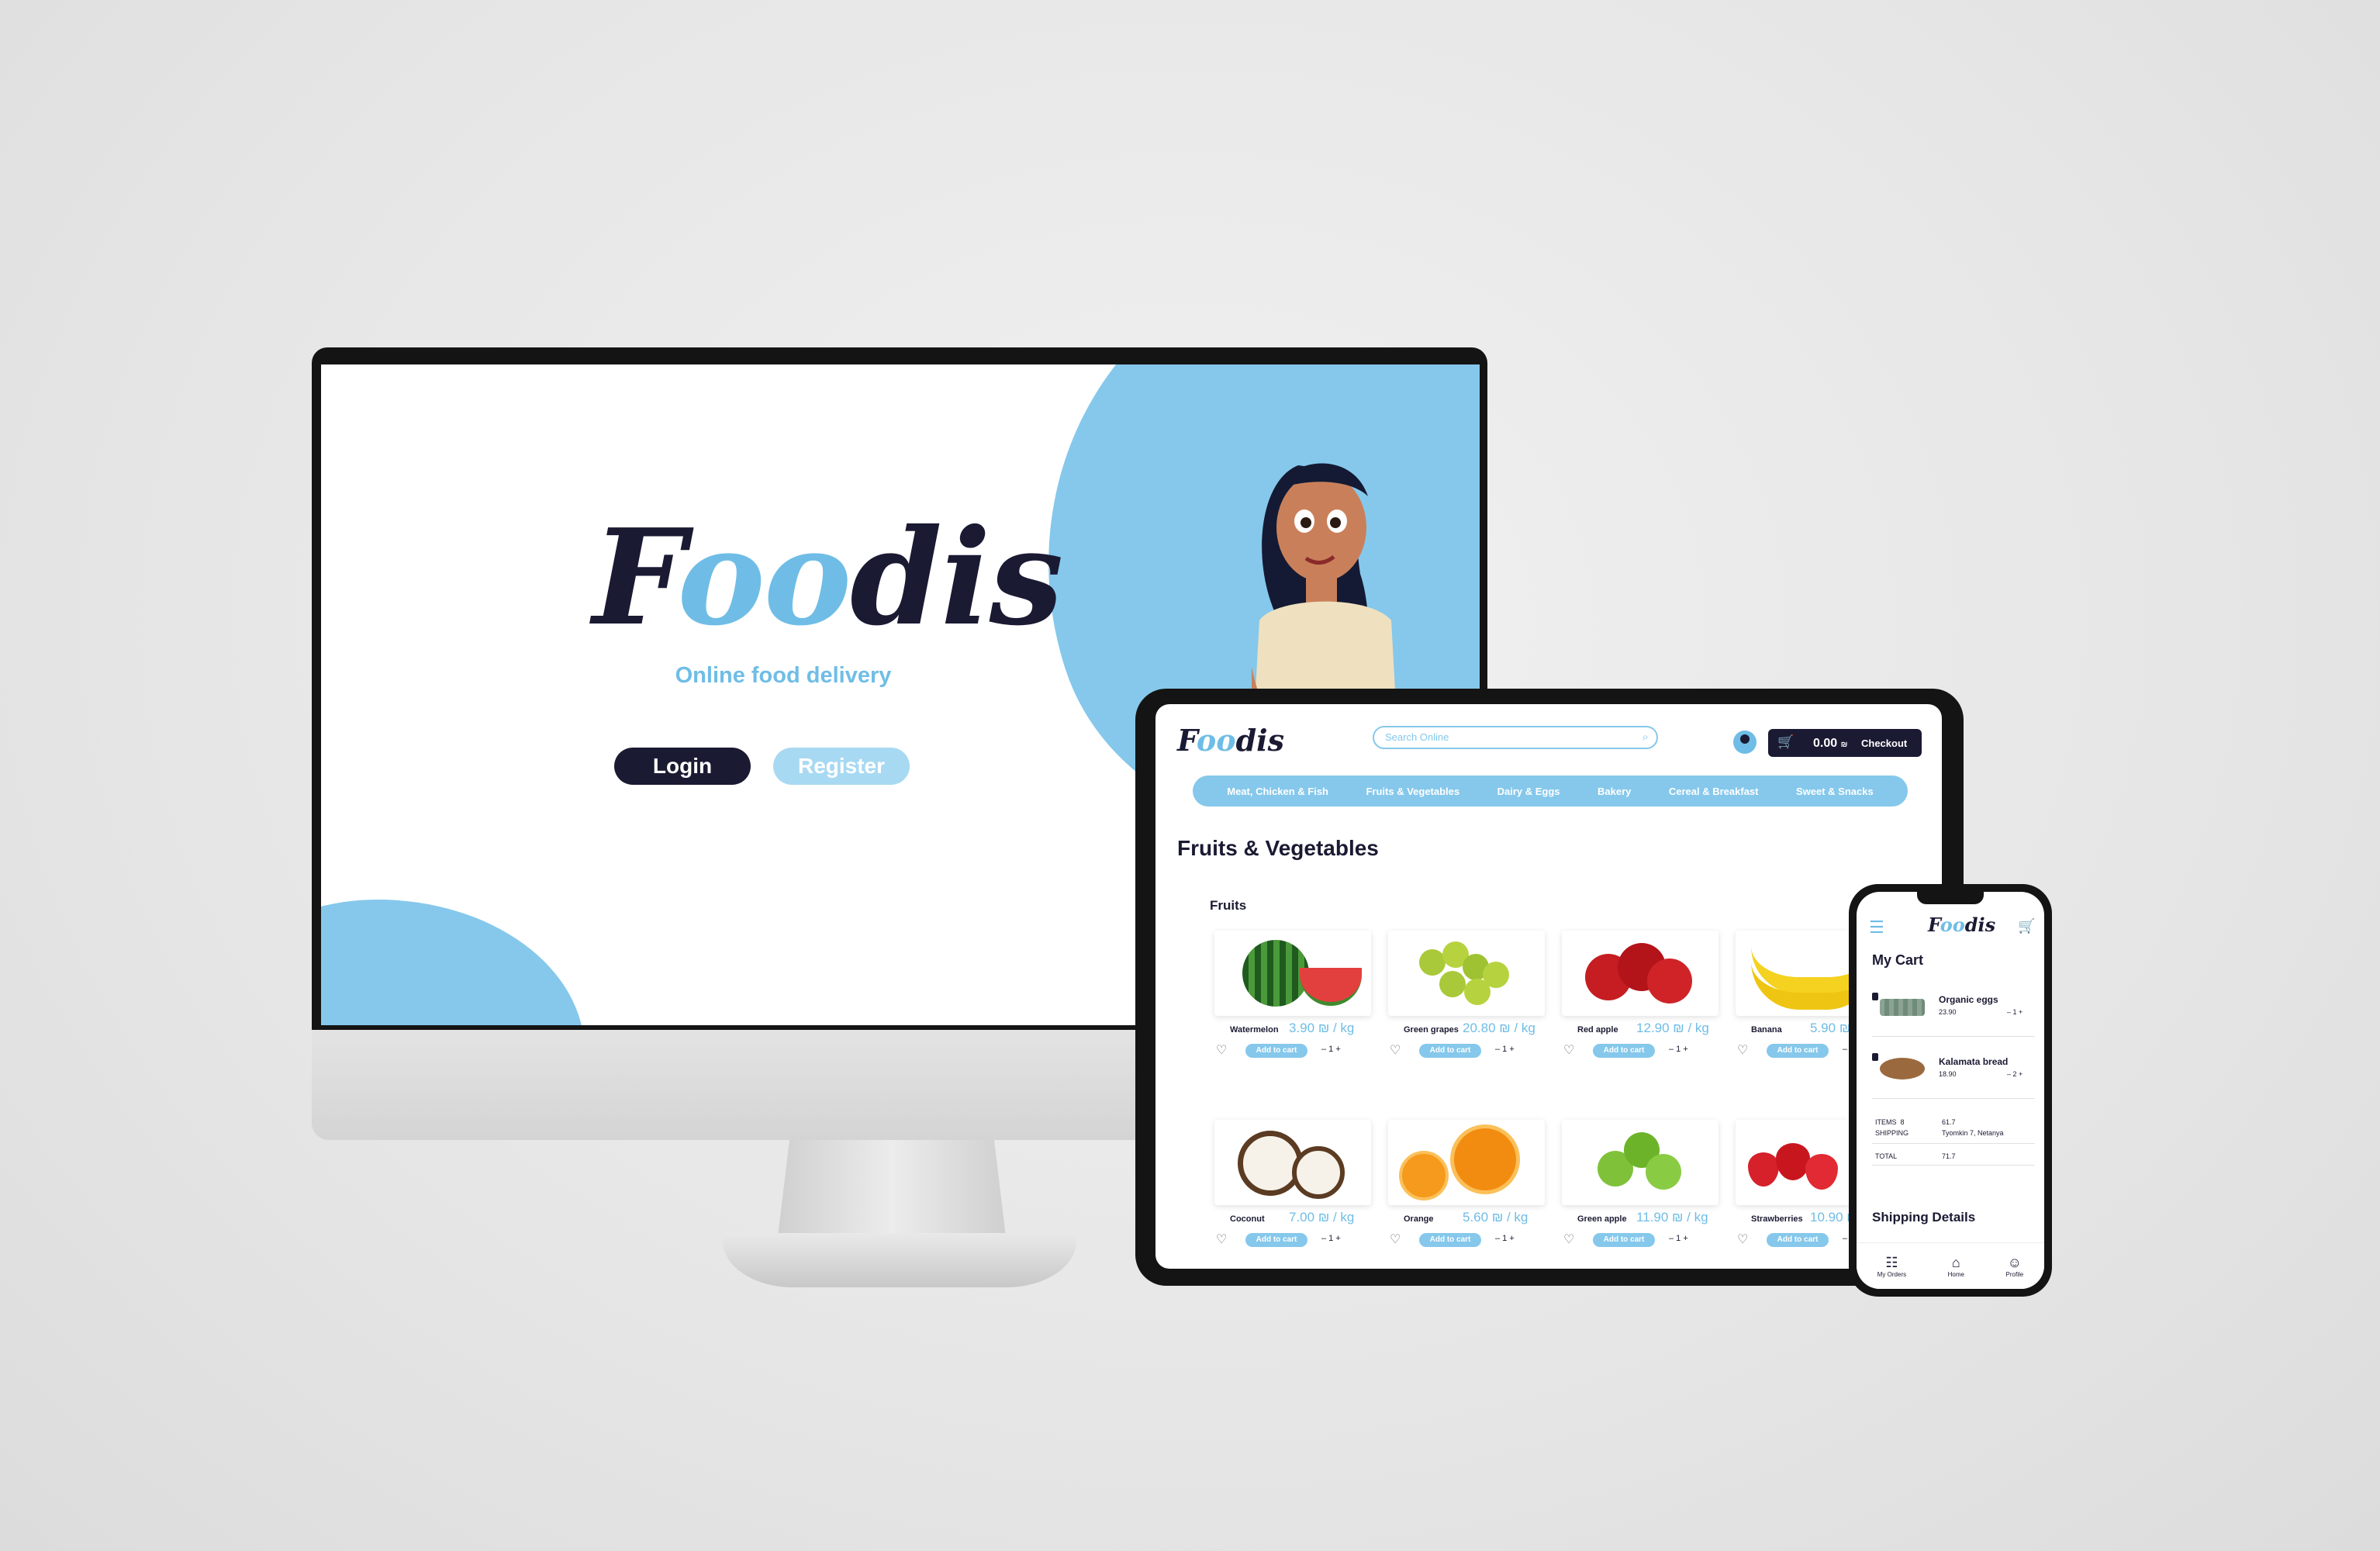 The image size is (2380, 1551). I want to click on total-label: TOTAL, so click(1887, 1156).